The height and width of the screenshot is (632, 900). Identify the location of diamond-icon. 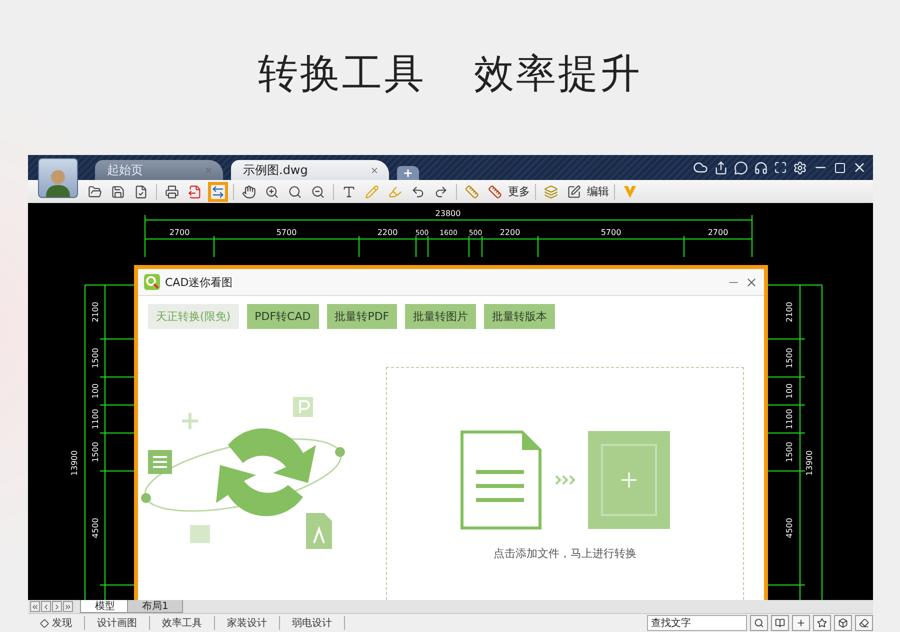
(44, 623).